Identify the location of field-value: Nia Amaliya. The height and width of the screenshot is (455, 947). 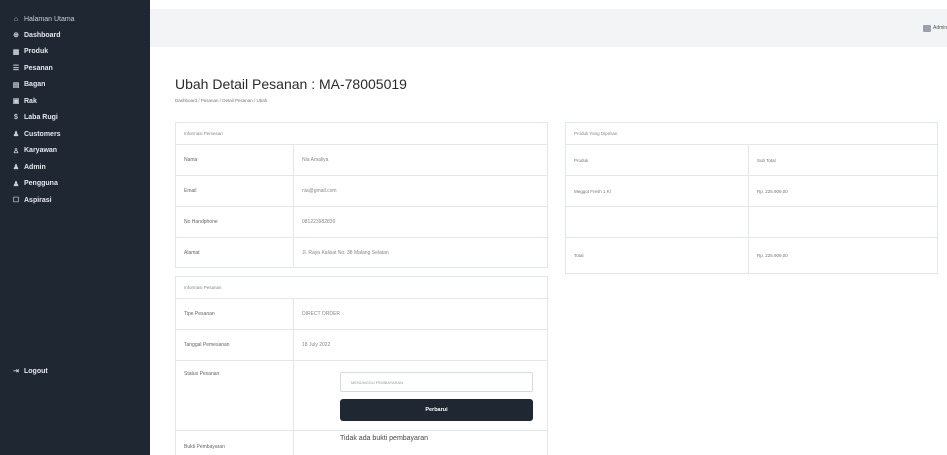
(315, 160).